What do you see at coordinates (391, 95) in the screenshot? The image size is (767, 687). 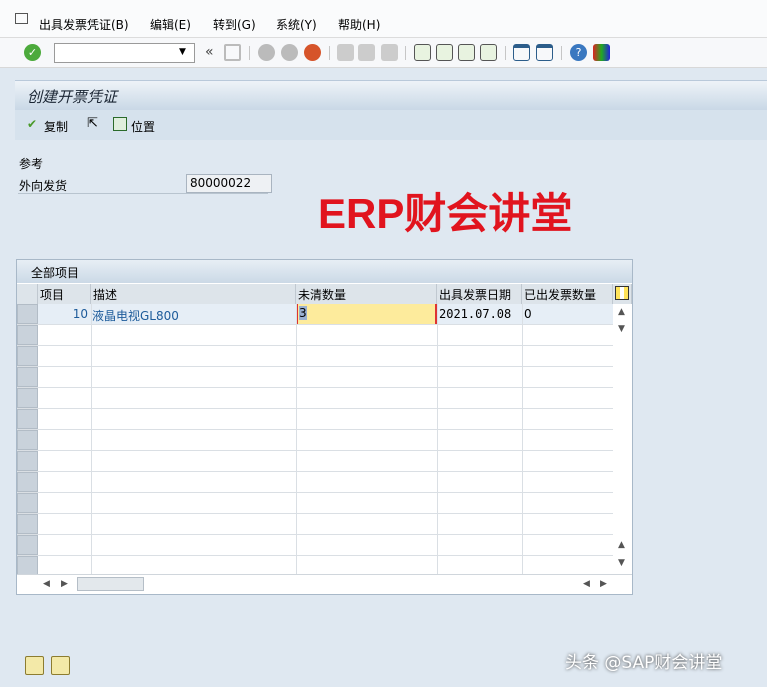 I see `title-bar: 创建开票凭证` at bounding box center [391, 95].